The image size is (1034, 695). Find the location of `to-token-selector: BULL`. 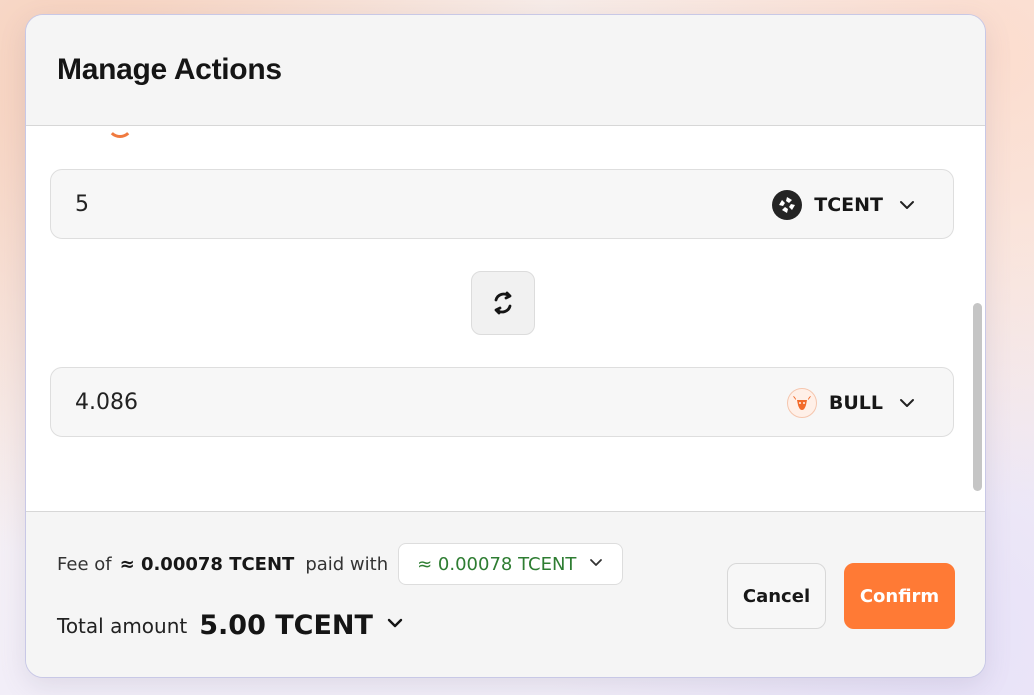

to-token-selector: BULL is located at coordinates (852, 403).